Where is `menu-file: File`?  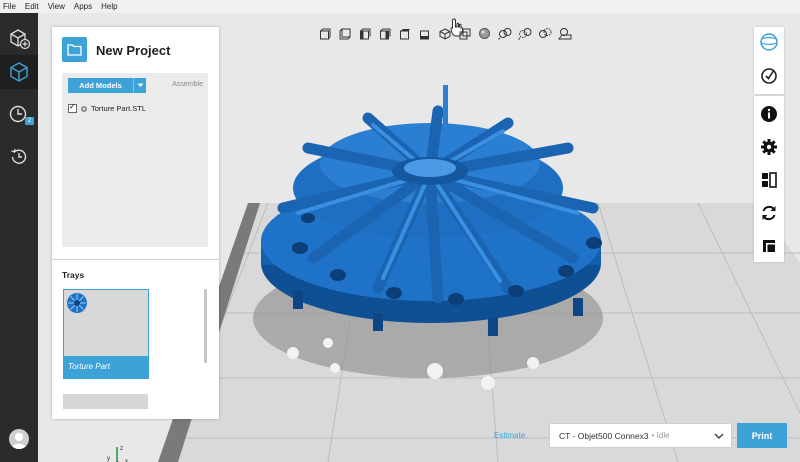 menu-file: File is located at coordinates (9, 6).